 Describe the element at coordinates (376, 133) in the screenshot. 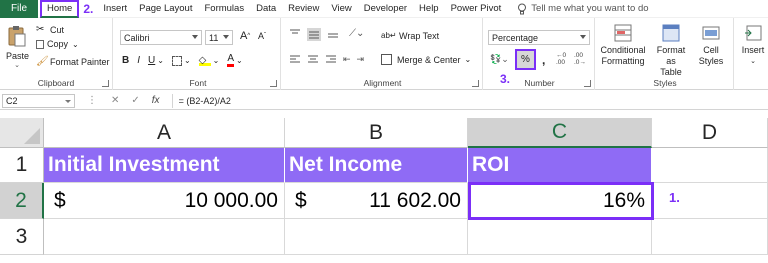

I see `column-header-b: B` at that location.